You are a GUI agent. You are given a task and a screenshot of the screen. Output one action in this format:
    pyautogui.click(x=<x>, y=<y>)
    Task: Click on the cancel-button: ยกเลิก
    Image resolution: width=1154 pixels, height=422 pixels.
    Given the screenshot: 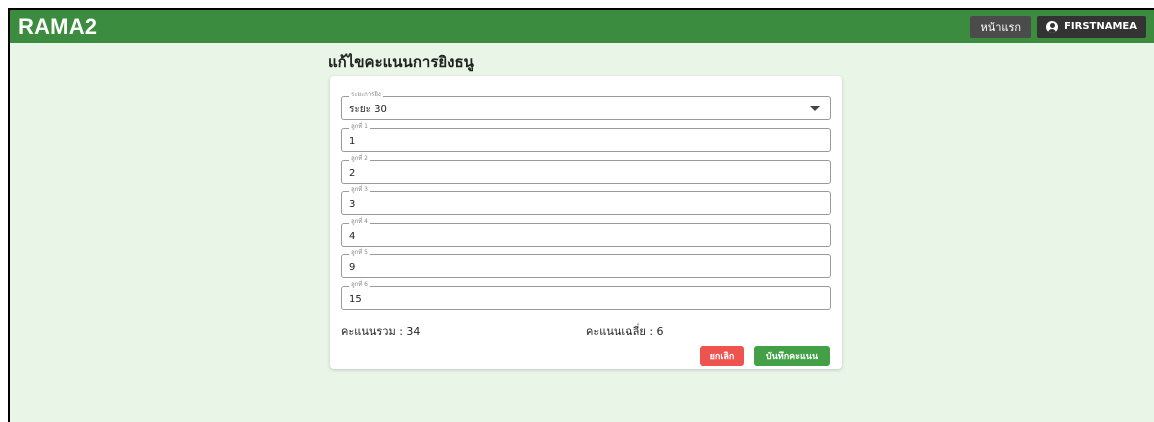 What is the action you would take?
    pyautogui.click(x=722, y=356)
    